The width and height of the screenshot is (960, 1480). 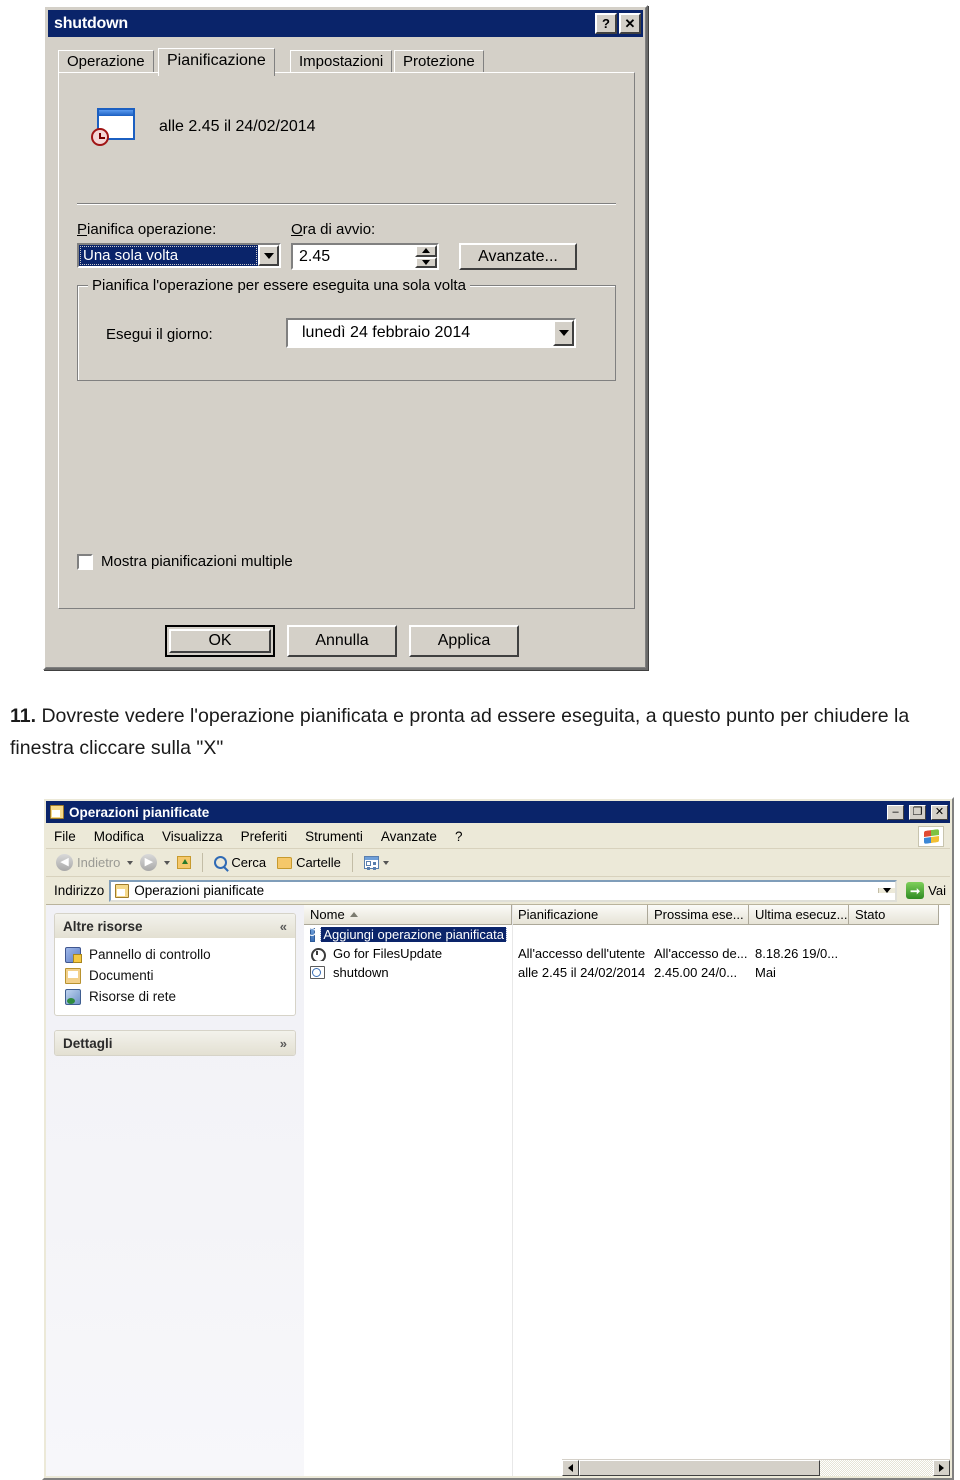 I want to click on go-button-label: Vai, so click(x=937, y=890).